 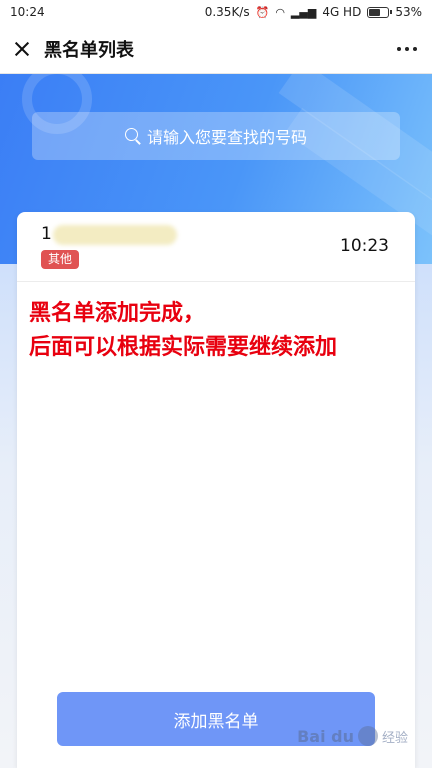 I want to click on network-speed: 0.35K/s, so click(x=227, y=12).